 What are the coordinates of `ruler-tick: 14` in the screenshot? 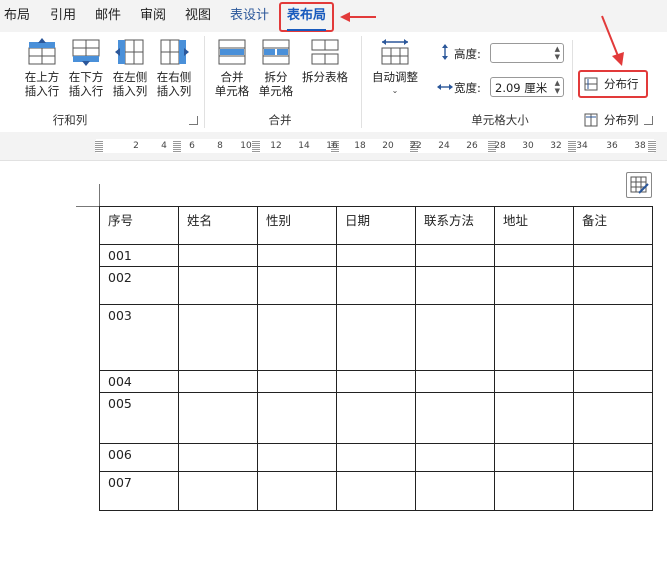 It's located at (304, 146).